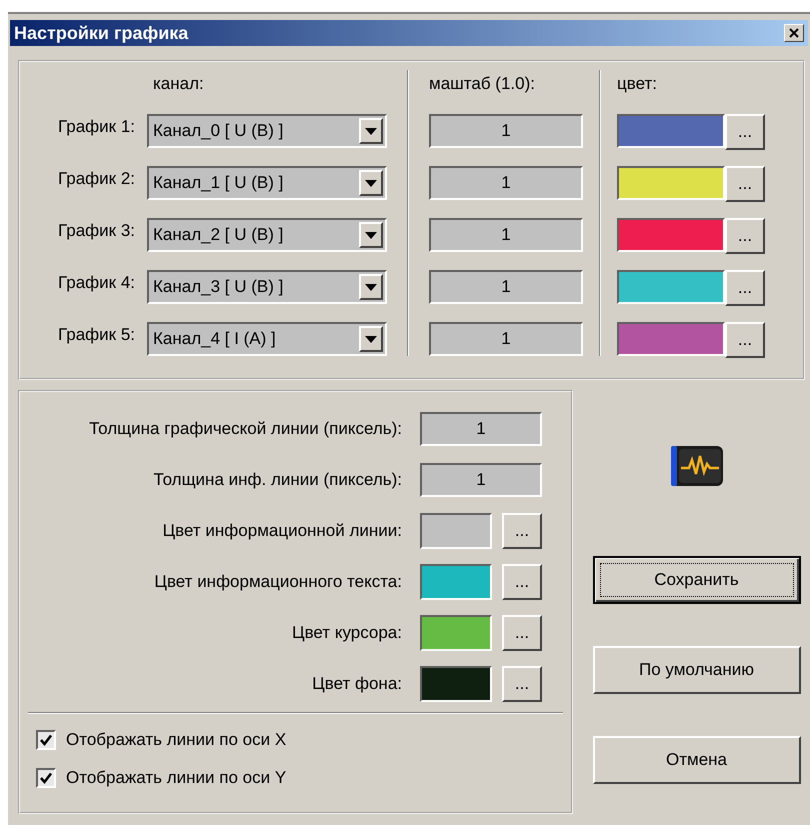 Image resolution: width=810 pixels, height=825 pixels. I want to click on channel-dropdown: Канал_2 [ U (B) ], so click(267, 235).